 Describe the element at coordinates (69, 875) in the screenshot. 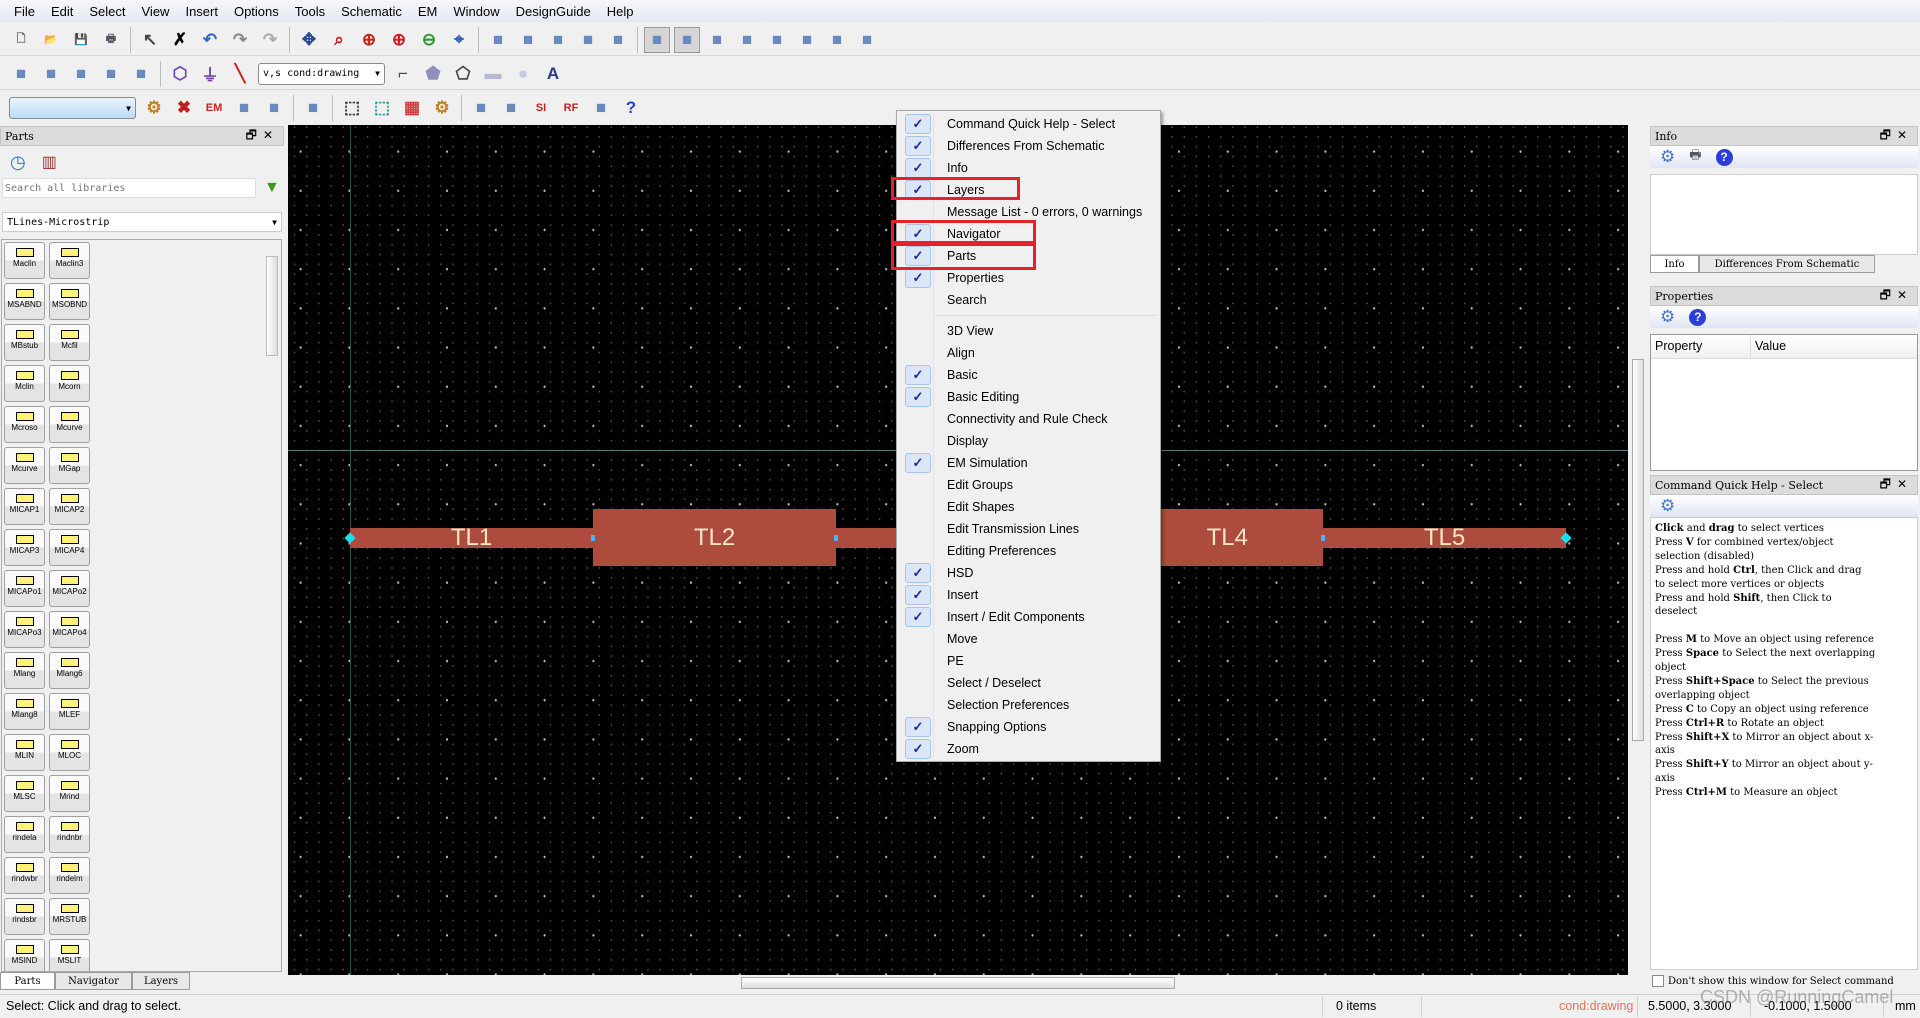

I see `part-tile-rindelm: rindelm` at that location.